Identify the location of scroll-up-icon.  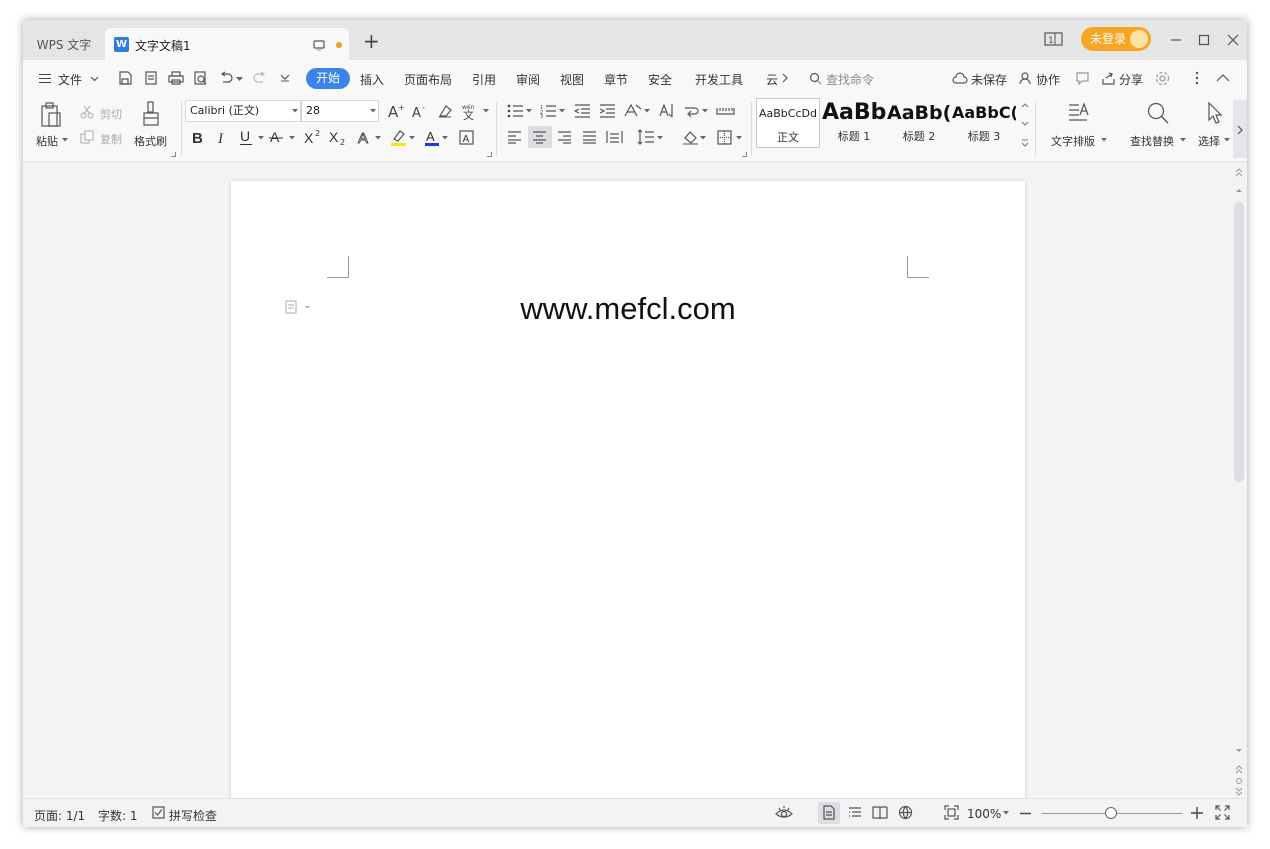
(1239, 181).